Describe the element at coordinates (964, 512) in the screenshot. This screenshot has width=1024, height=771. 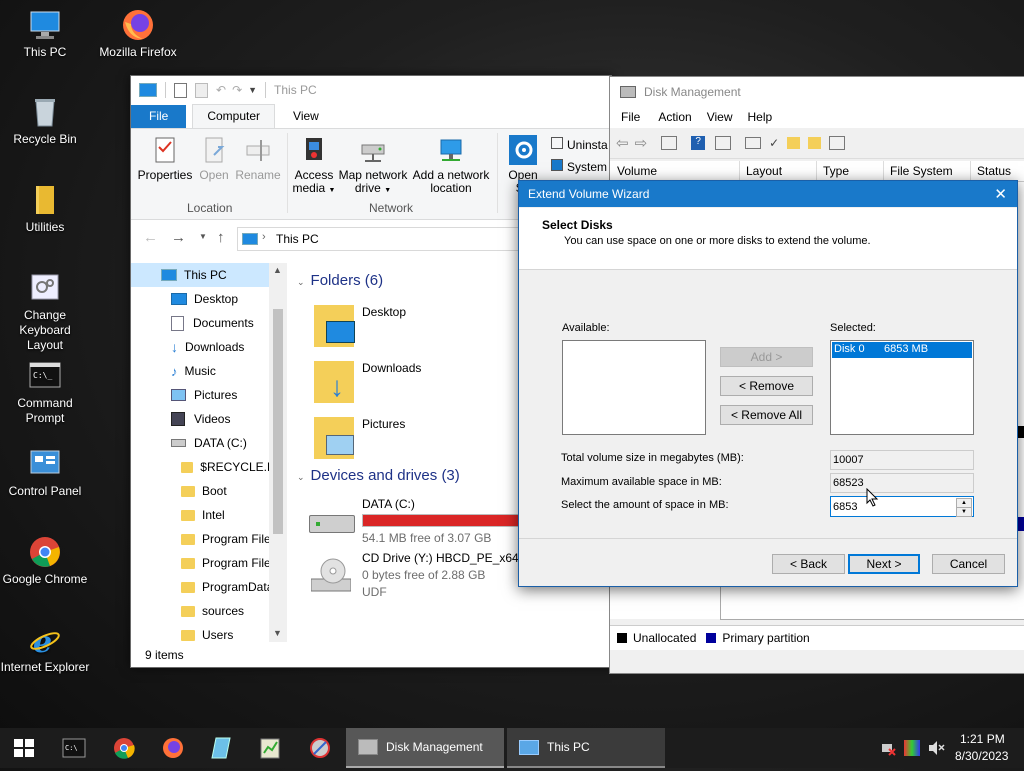
I see `spin-down-button: ▼` at that location.